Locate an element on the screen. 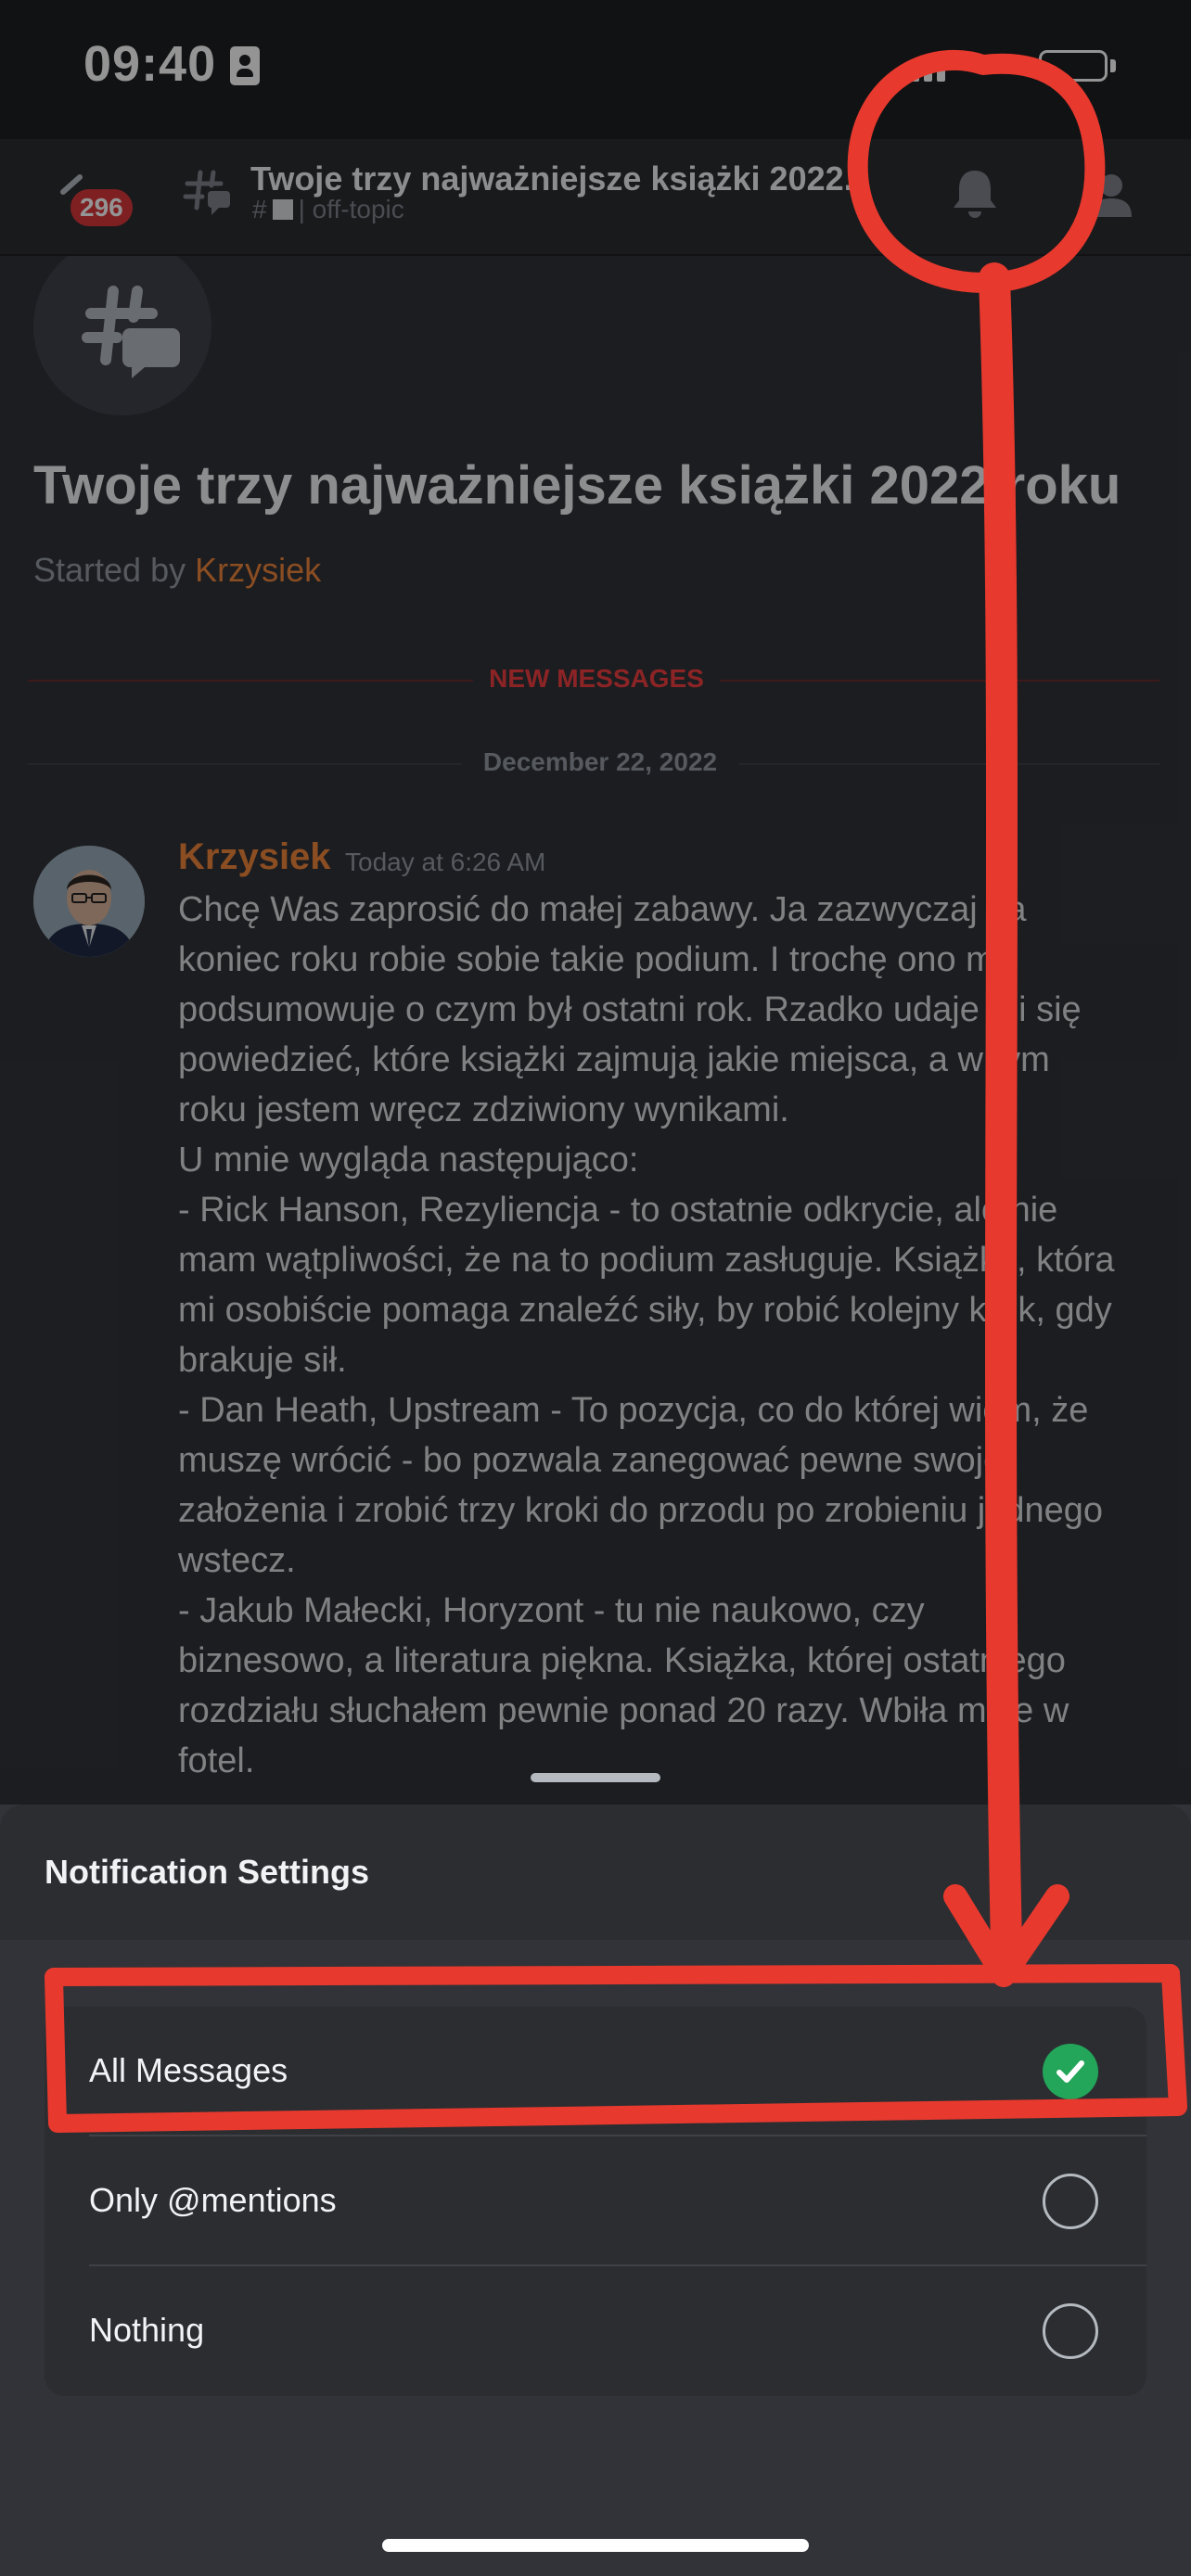  notification-options: All Messages Only @mentions Nothing is located at coordinates (595, 2201).